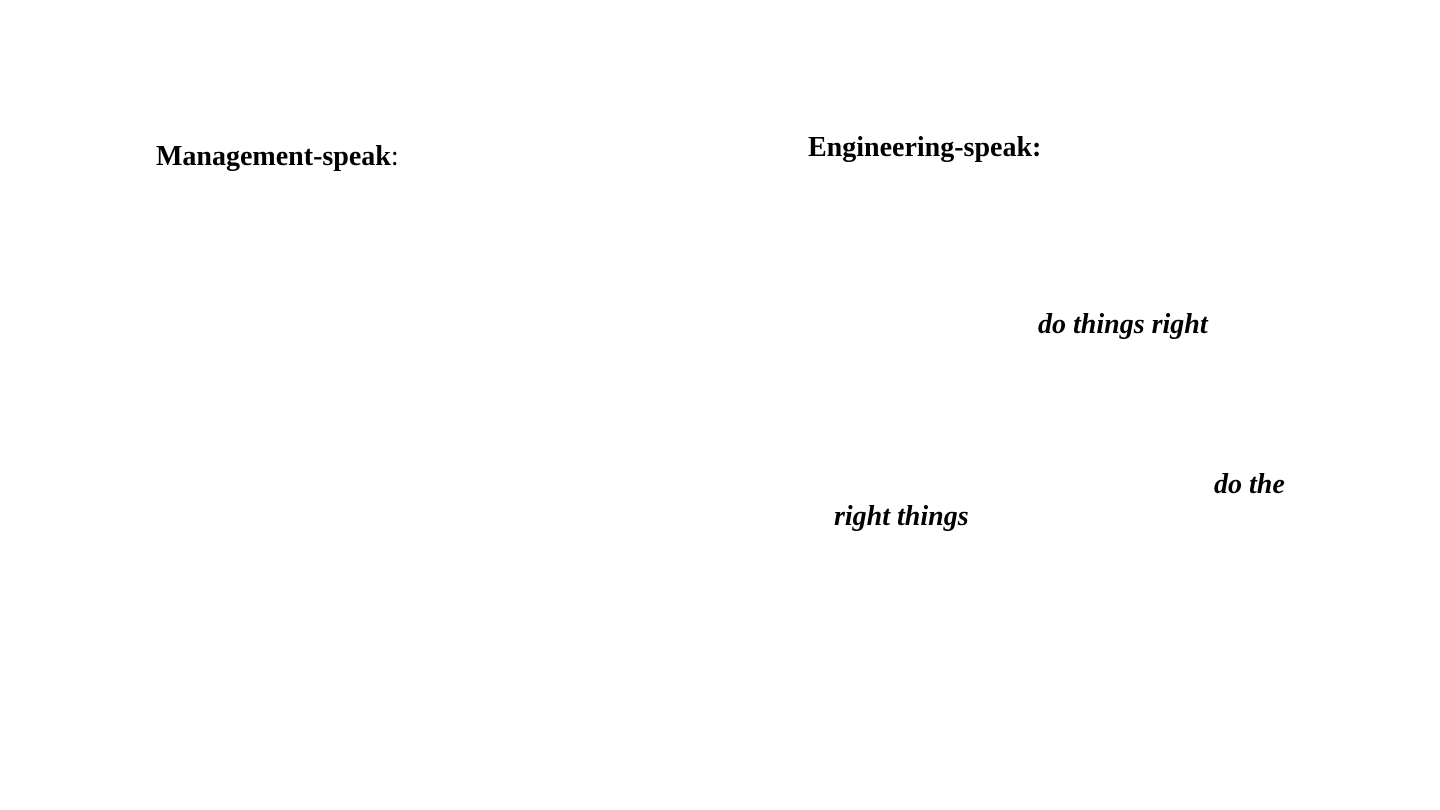 The image size is (1440, 810). I want to click on do-the-phrase: do the, so click(1249, 484).